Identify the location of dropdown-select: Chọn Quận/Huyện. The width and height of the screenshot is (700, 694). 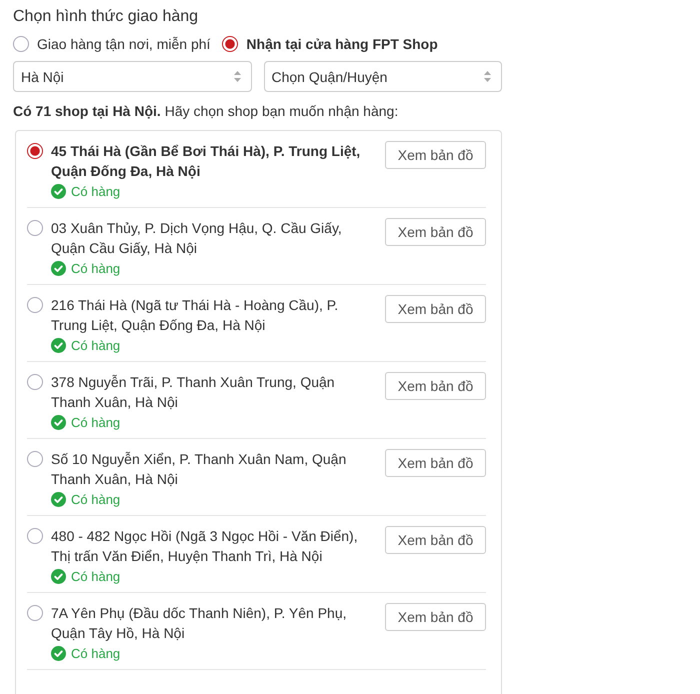
(383, 76).